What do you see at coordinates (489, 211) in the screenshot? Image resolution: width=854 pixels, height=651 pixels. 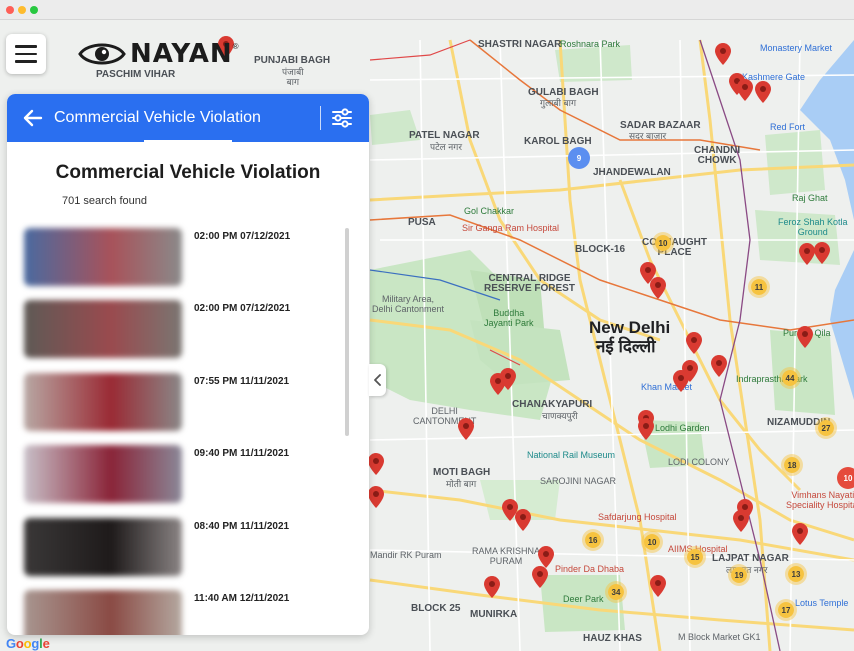 I see `map-label-gol-chakkar: Gol Chakkar` at bounding box center [489, 211].